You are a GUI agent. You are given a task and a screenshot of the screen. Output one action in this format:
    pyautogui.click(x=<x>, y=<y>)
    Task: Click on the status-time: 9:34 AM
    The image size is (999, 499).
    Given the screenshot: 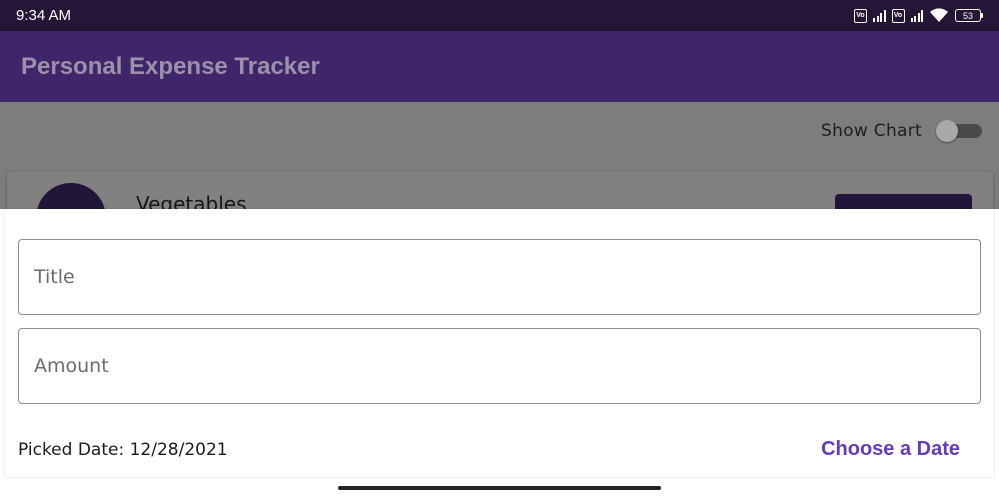 What is the action you would take?
    pyautogui.click(x=44, y=15)
    